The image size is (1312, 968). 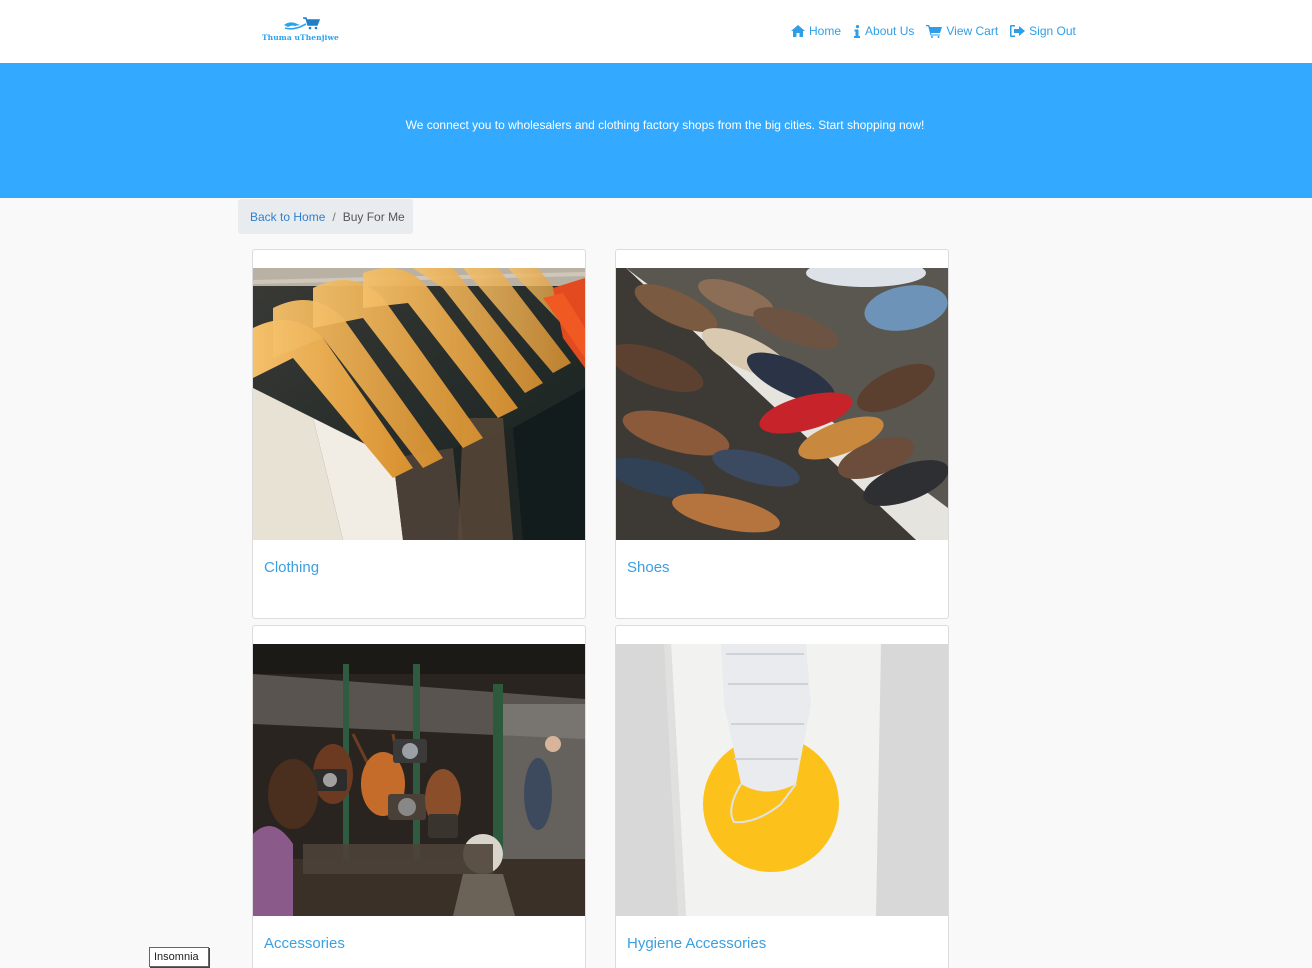 What do you see at coordinates (291, 567) in the screenshot?
I see `category-title-clothing: Clothing` at bounding box center [291, 567].